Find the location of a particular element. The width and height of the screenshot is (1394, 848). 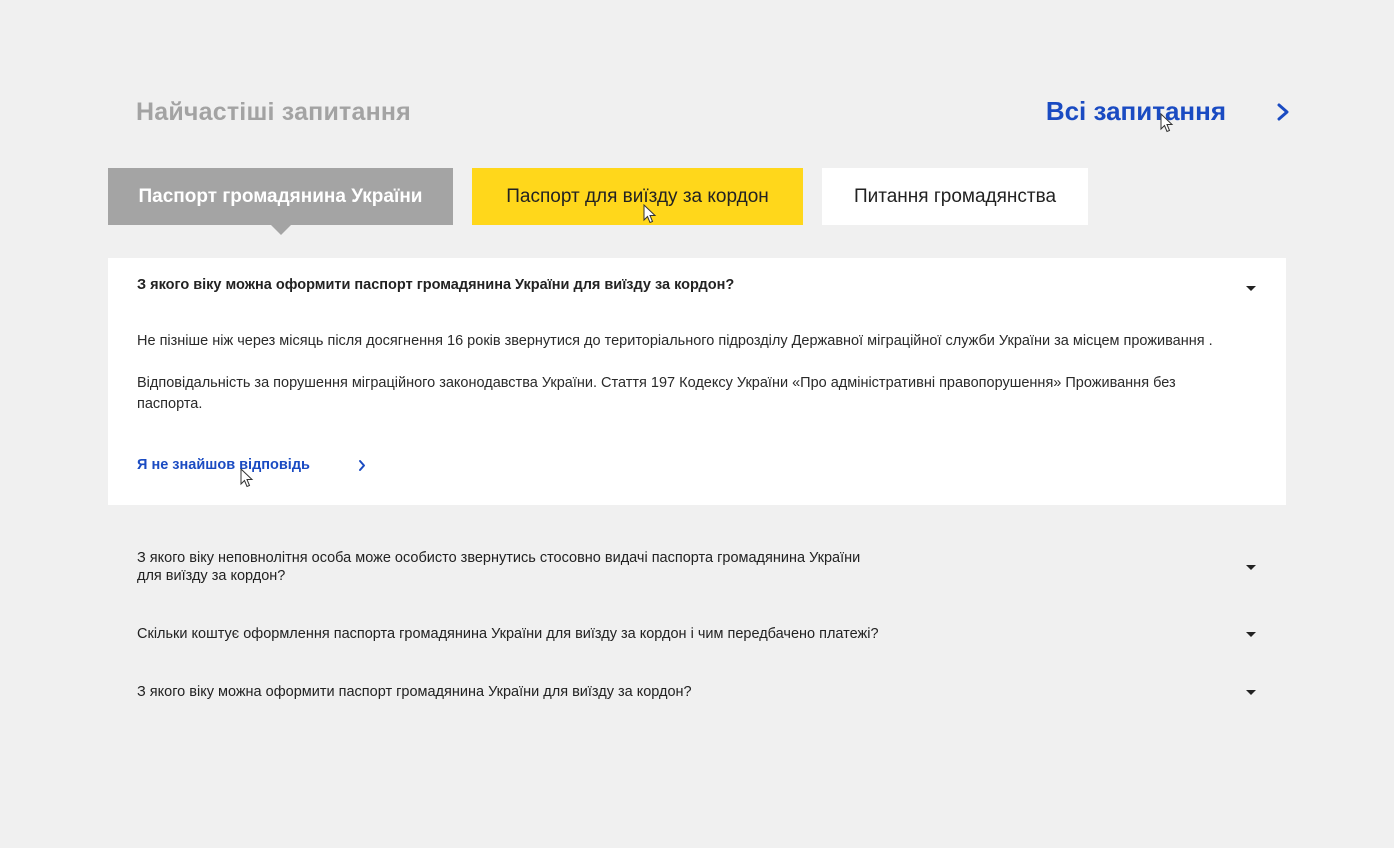

tab-label: Питання громадянства is located at coordinates (955, 196).